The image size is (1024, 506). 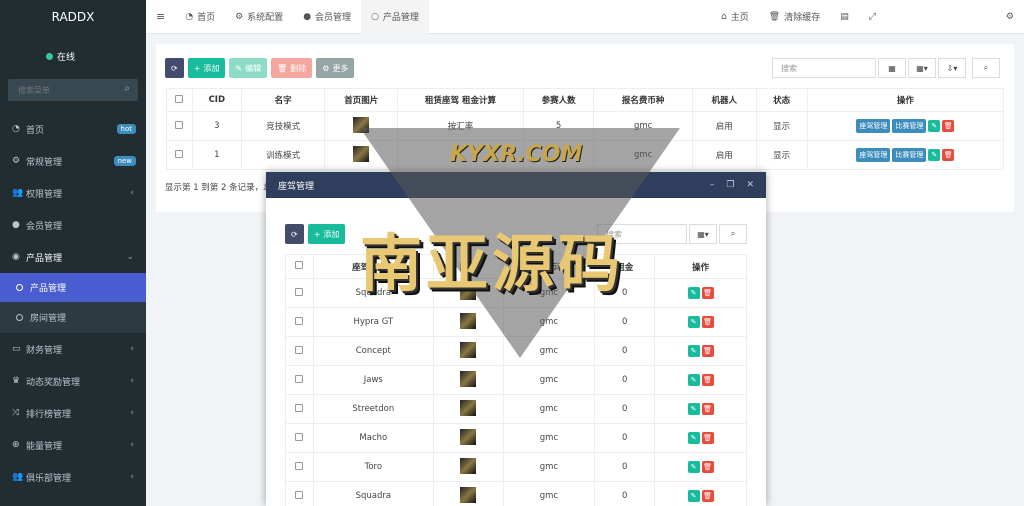 What do you see at coordinates (326, 234) in the screenshot?
I see `dialog-add-button: + 添加` at bounding box center [326, 234].